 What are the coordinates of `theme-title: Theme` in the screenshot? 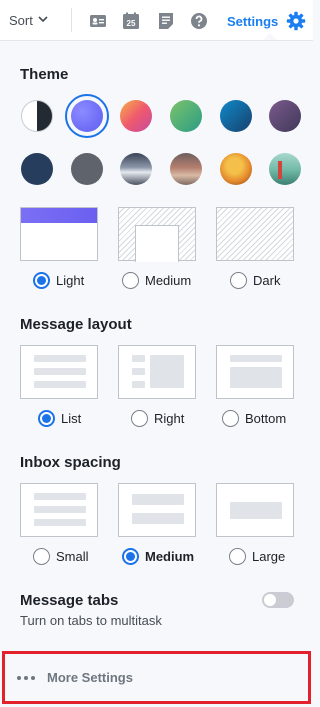 It's located at (44, 74).